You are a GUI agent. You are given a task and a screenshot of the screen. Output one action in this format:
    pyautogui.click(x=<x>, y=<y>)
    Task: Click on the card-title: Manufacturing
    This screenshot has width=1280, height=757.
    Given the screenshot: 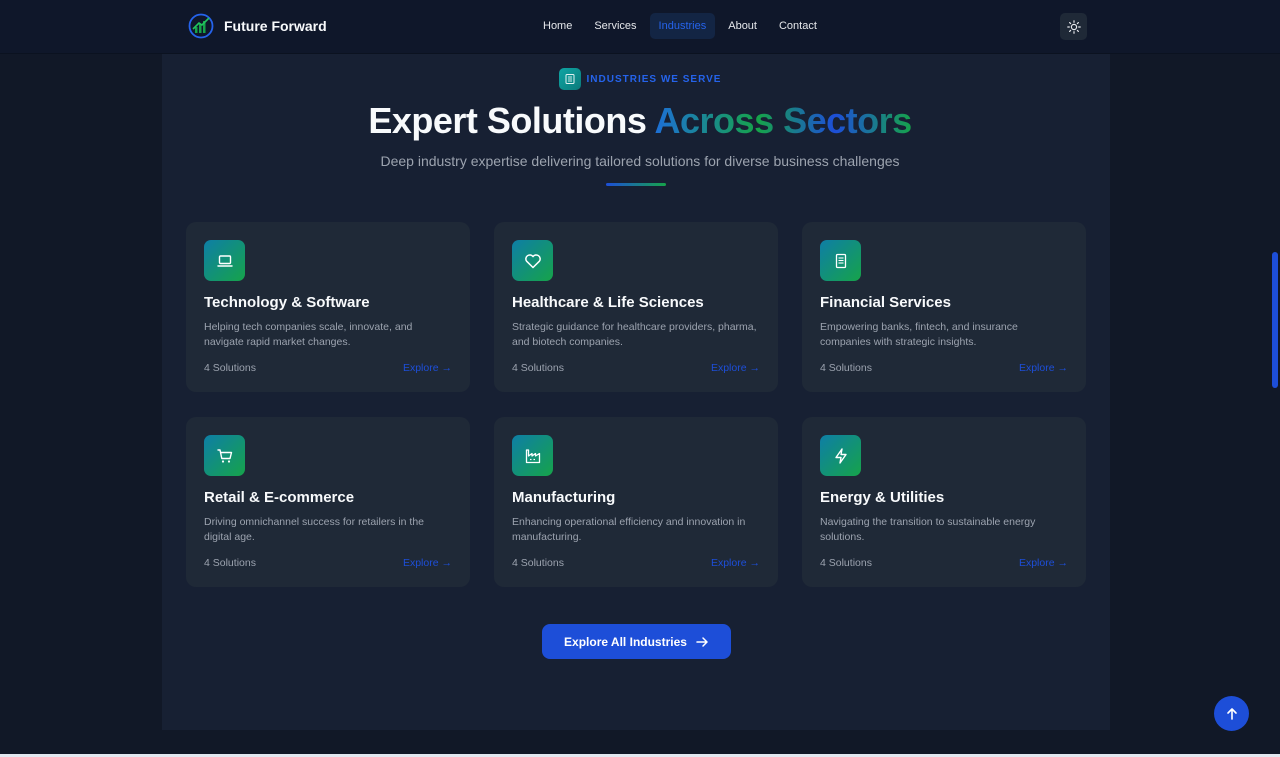 What is the action you would take?
    pyautogui.click(x=564, y=497)
    